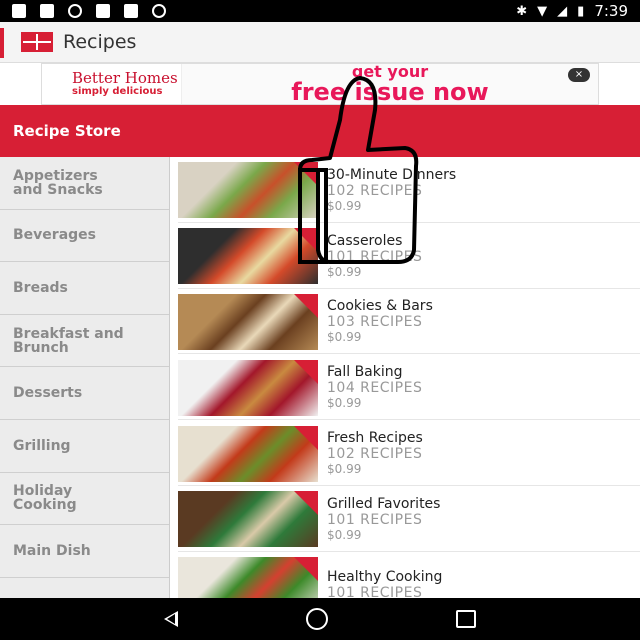 The image size is (640, 640). I want to click on recipe-name: Fall Baking, so click(365, 372).